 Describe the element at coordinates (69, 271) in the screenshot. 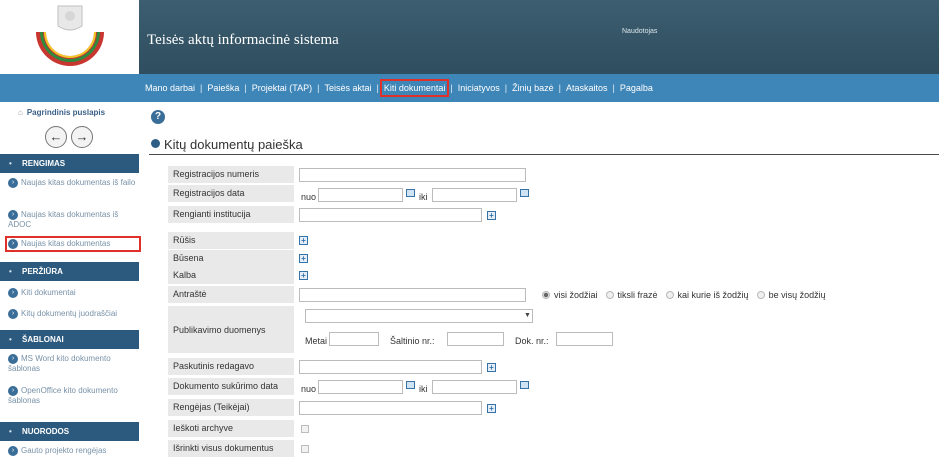

I see `section-perziura: PERŽIŪRA` at that location.